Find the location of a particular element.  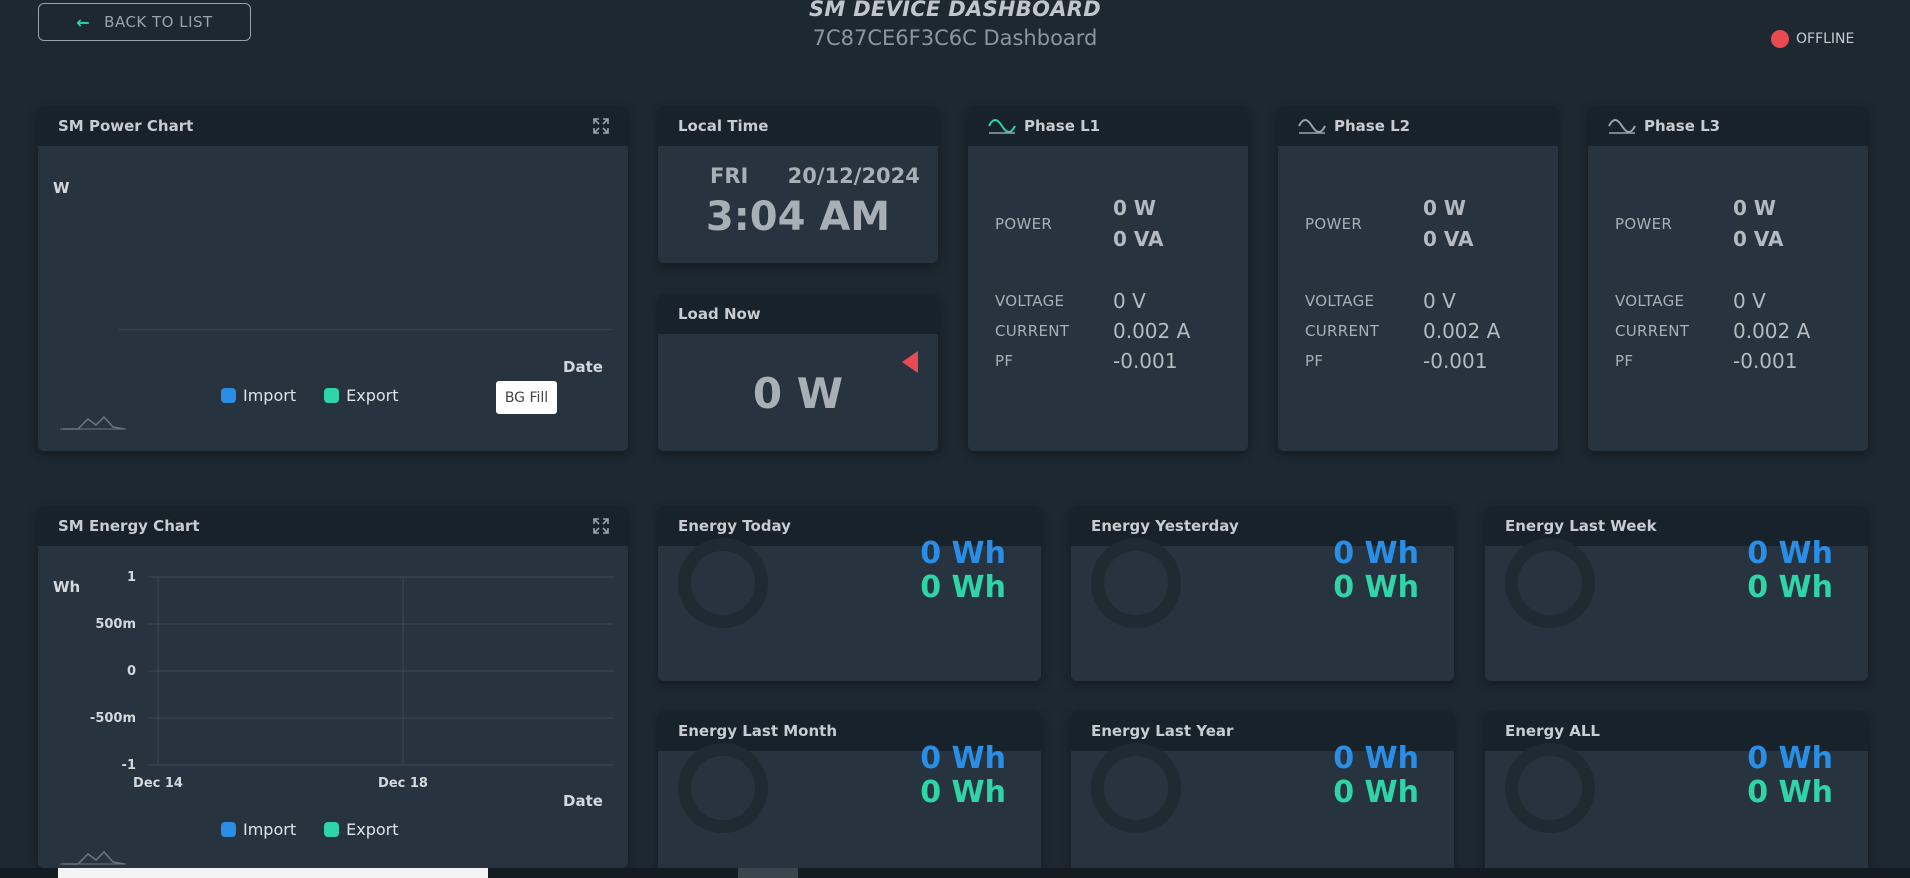

phase-l3-power-va: 0 VA is located at coordinates (1758, 239).